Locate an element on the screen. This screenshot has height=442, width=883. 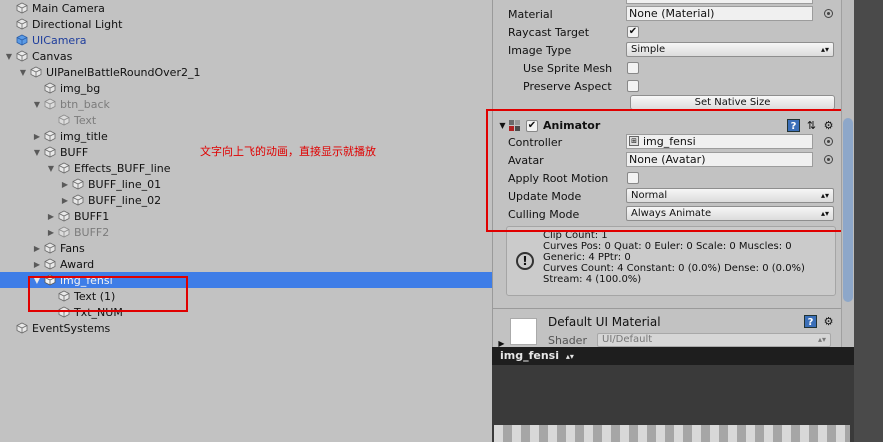
hierarchy-item-uipanel: ▼ UIPanelBattleRoundOver2_1 is located at coordinates (246, 72).